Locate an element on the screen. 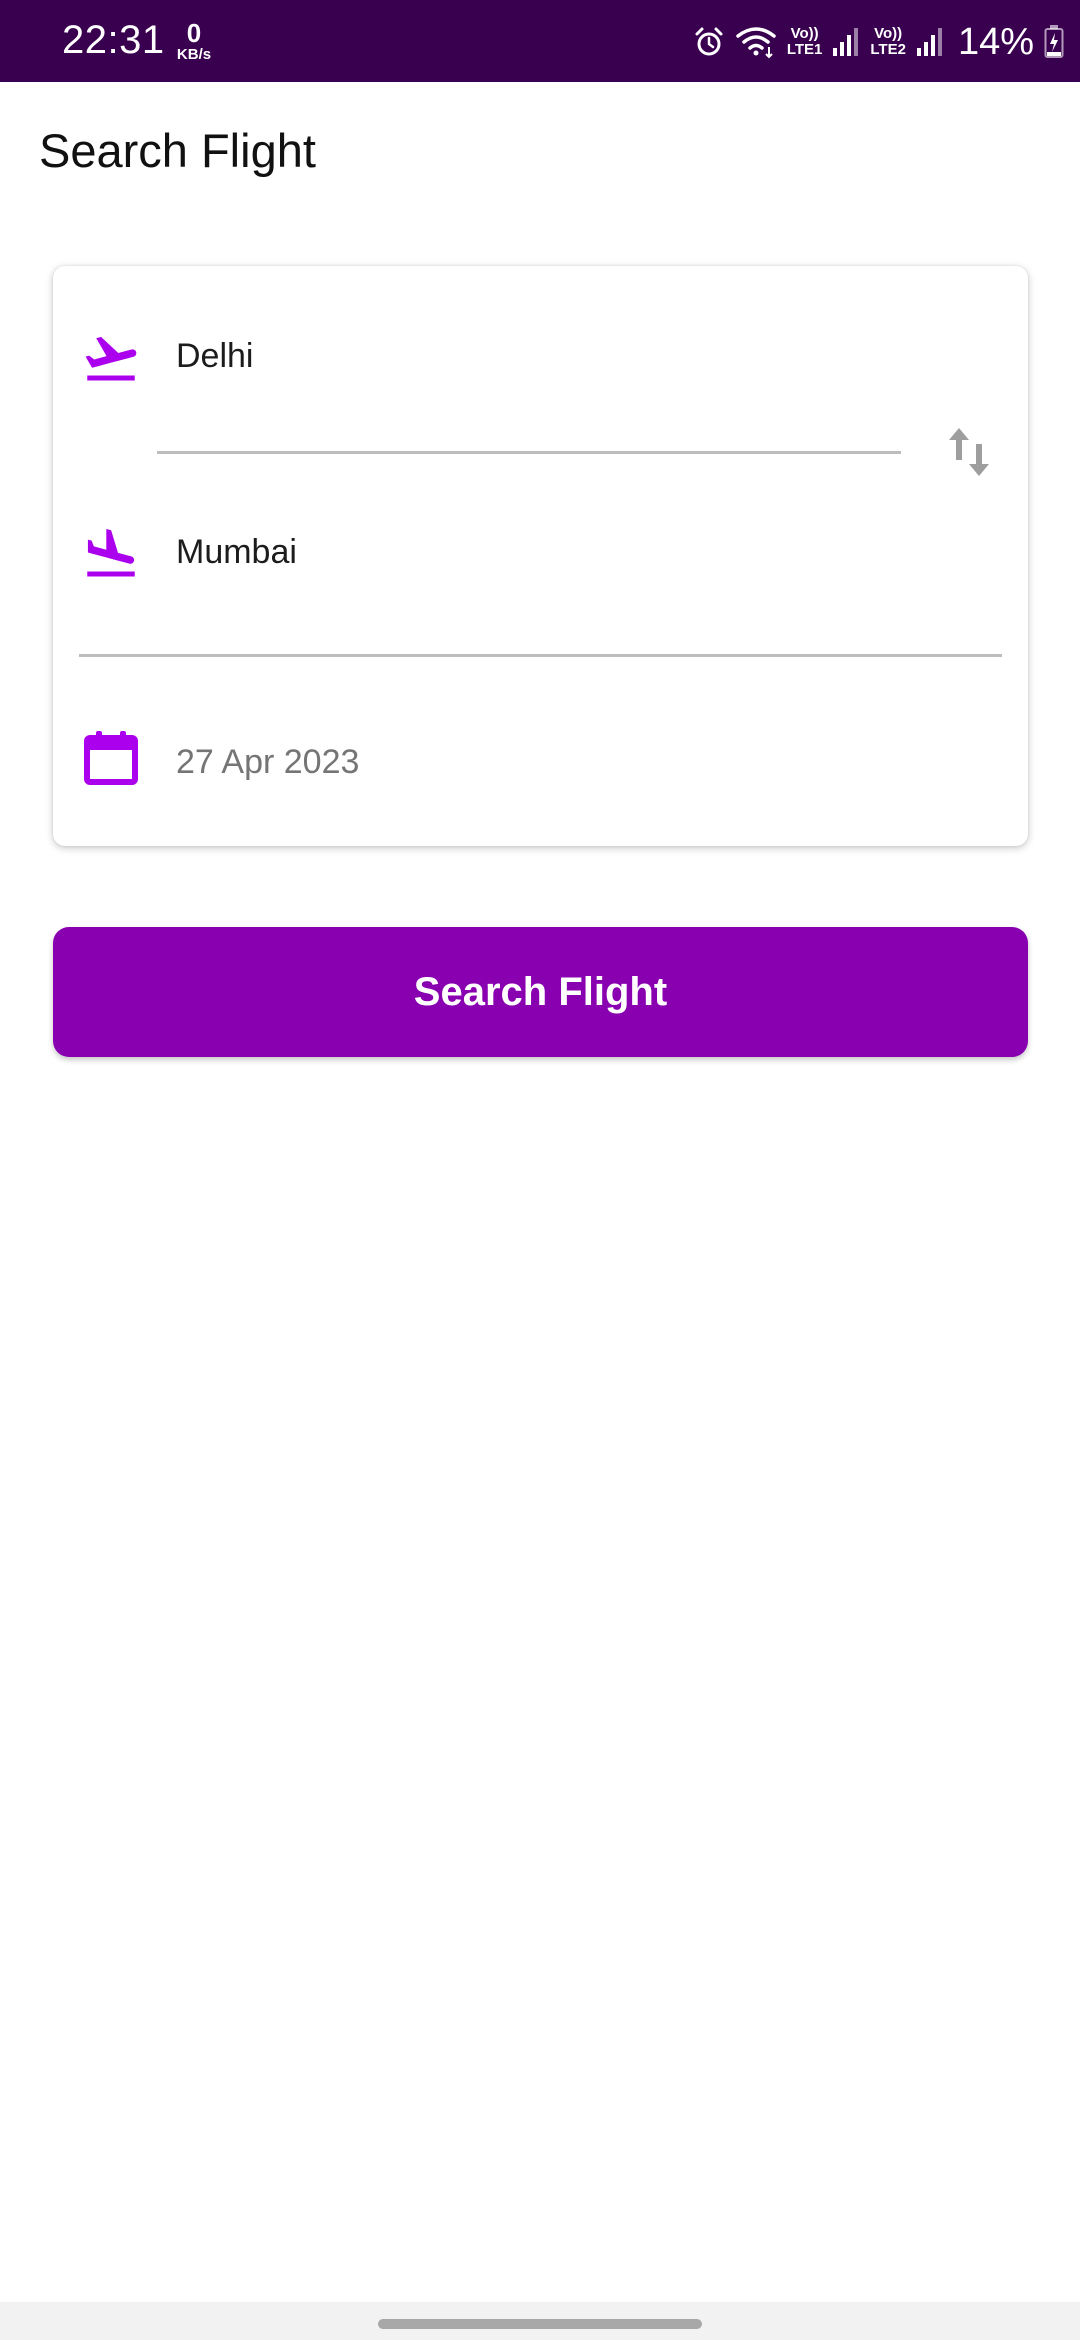  sim2-indicator: Vo)) LTE2 is located at coordinates (888, 42).